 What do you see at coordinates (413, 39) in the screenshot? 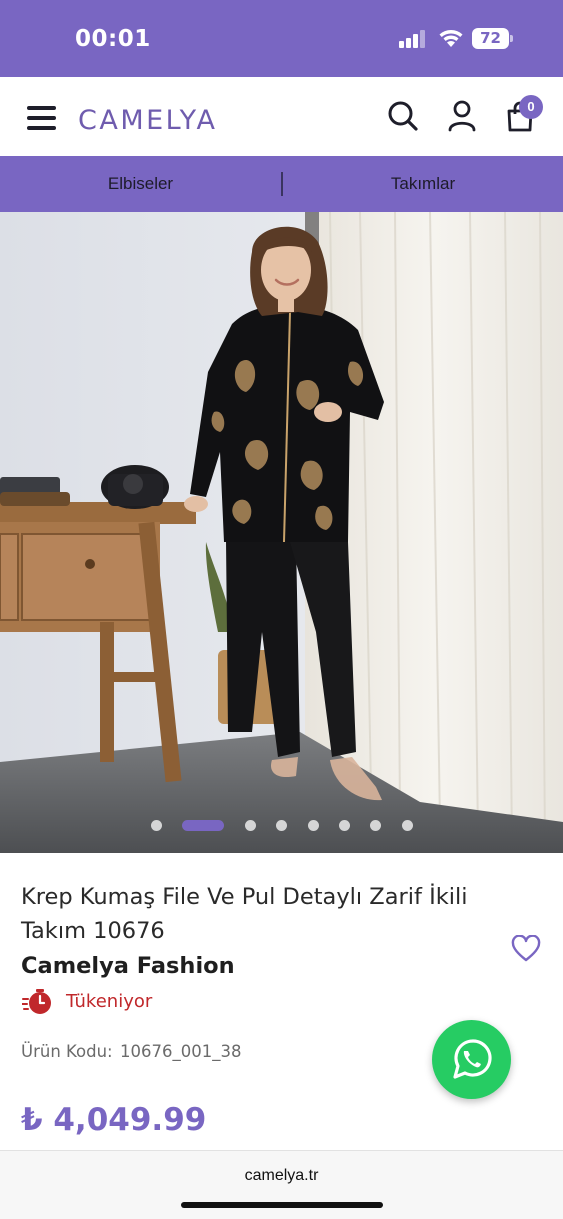
I see `cellular-signal-icon` at bounding box center [413, 39].